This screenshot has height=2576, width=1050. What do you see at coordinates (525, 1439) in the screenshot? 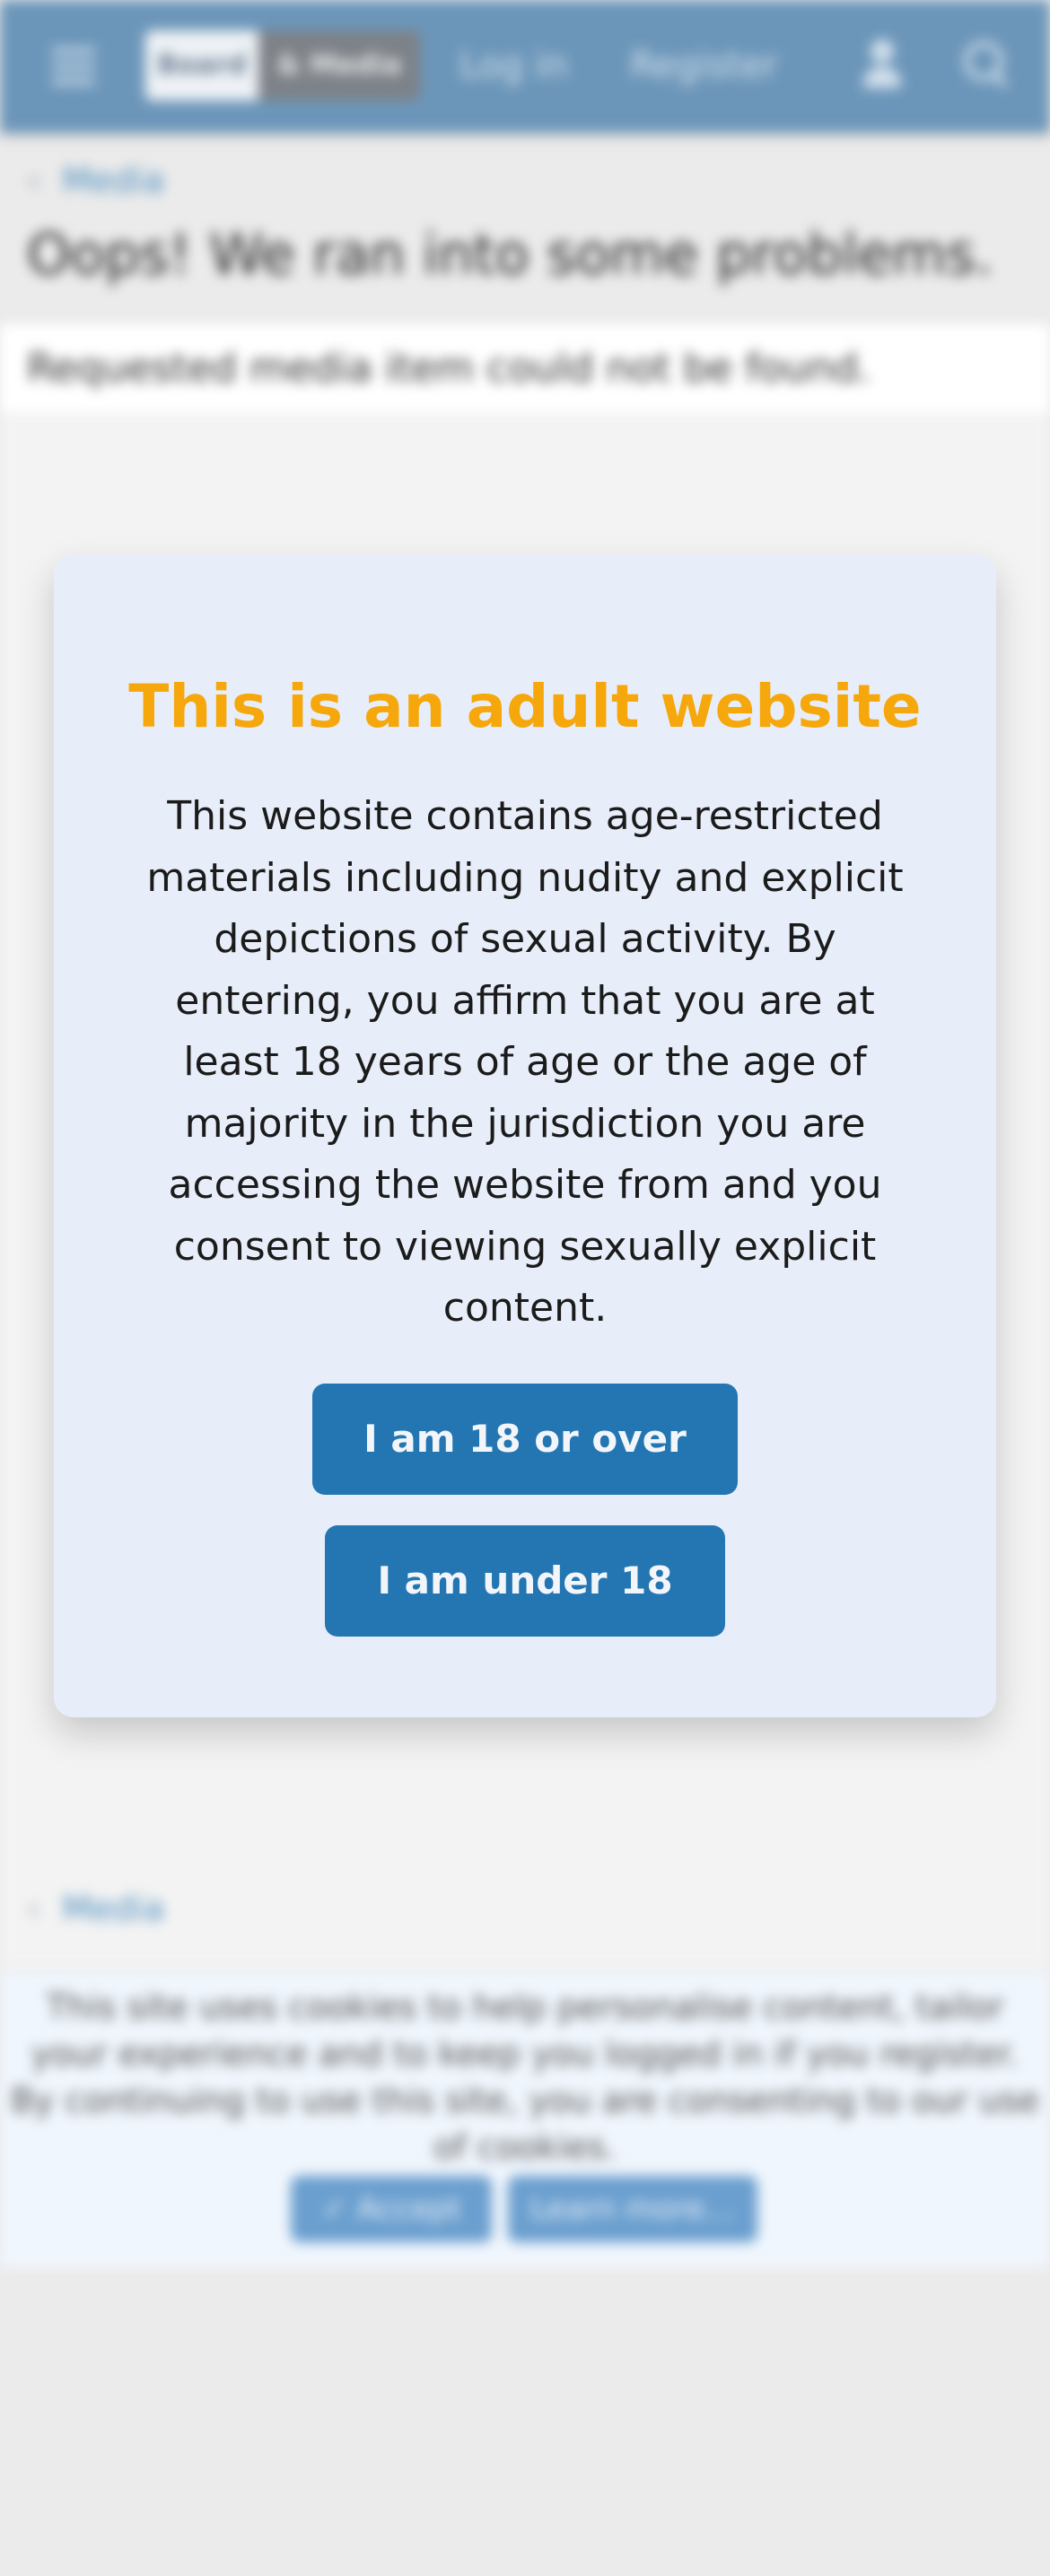
I see `age-over-18-button: I am 18 or over` at bounding box center [525, 1439].